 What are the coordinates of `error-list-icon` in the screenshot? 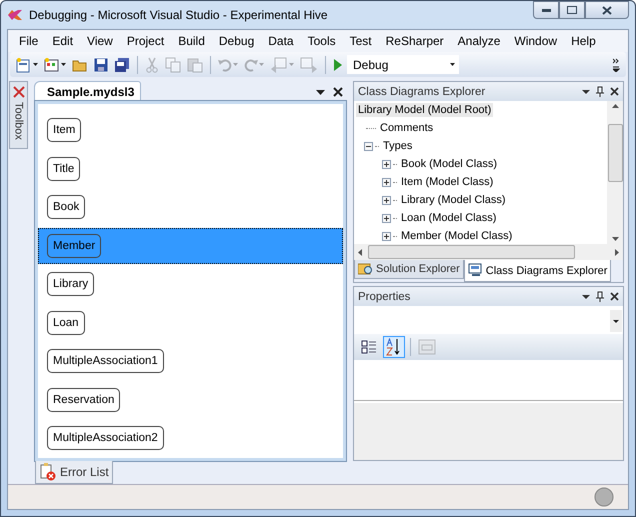 It's located at (48, 472).